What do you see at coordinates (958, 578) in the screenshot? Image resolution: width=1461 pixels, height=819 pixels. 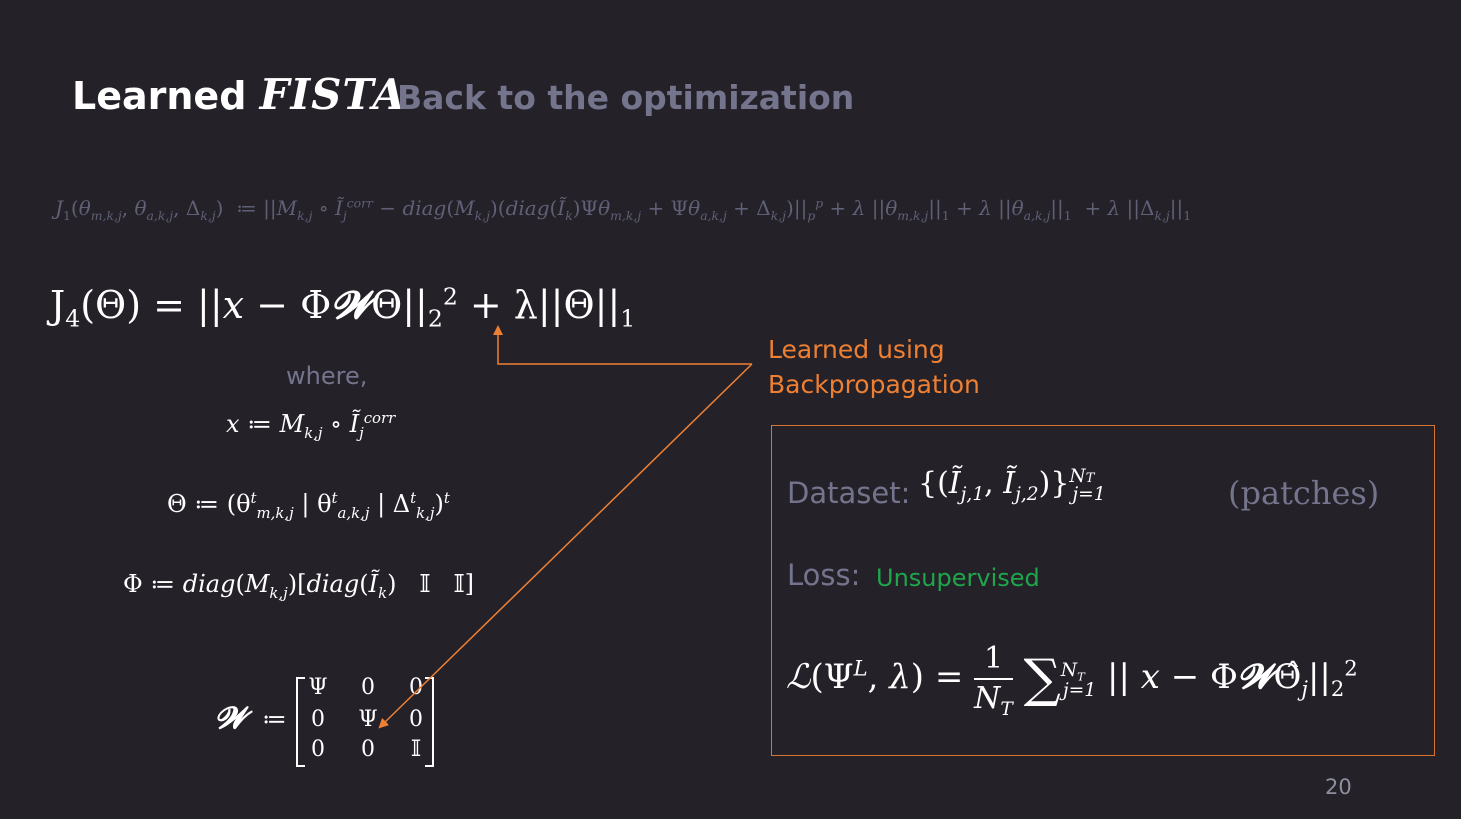 I see `loss-value: Unsupervised` at bounding box center [958, 578].